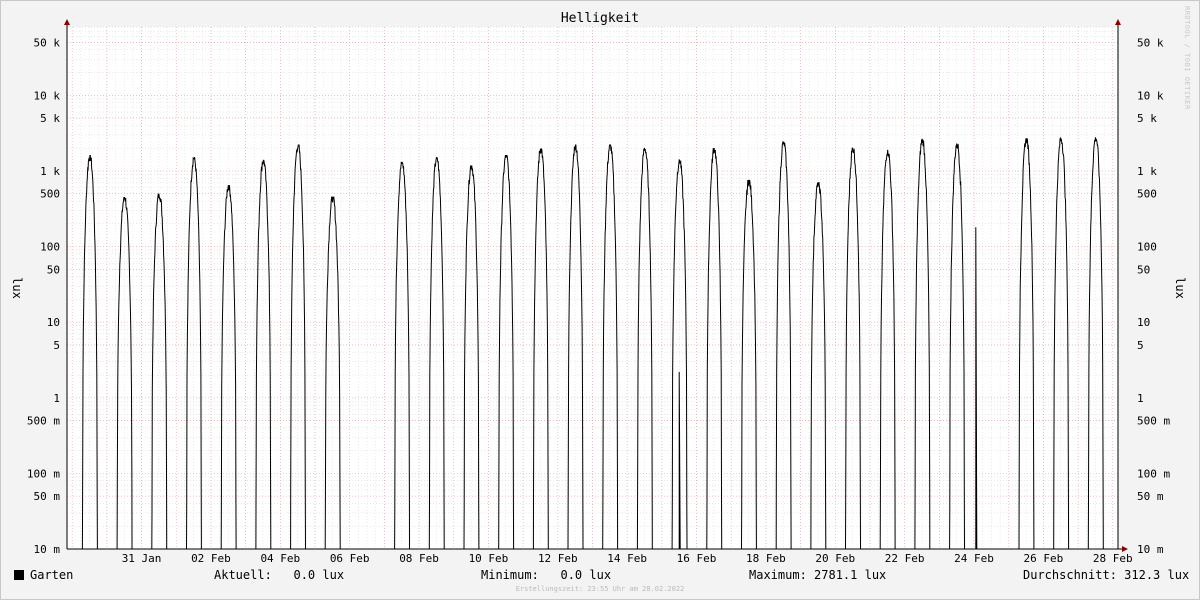  I want to click on y-tick-label-right: 100, so click(1147, 247).